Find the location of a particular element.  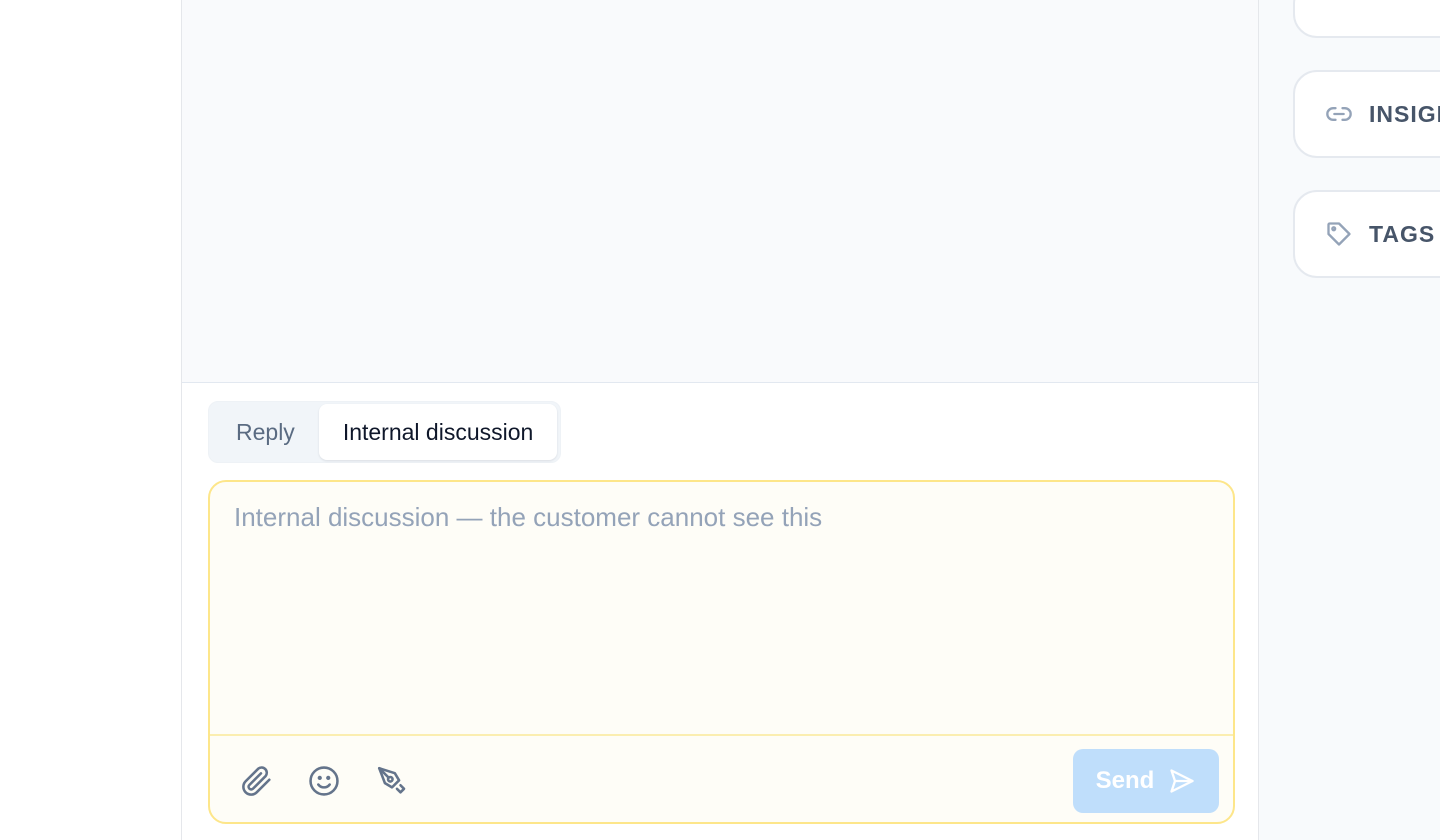

emoji-button is located at coordinates (324, 781).